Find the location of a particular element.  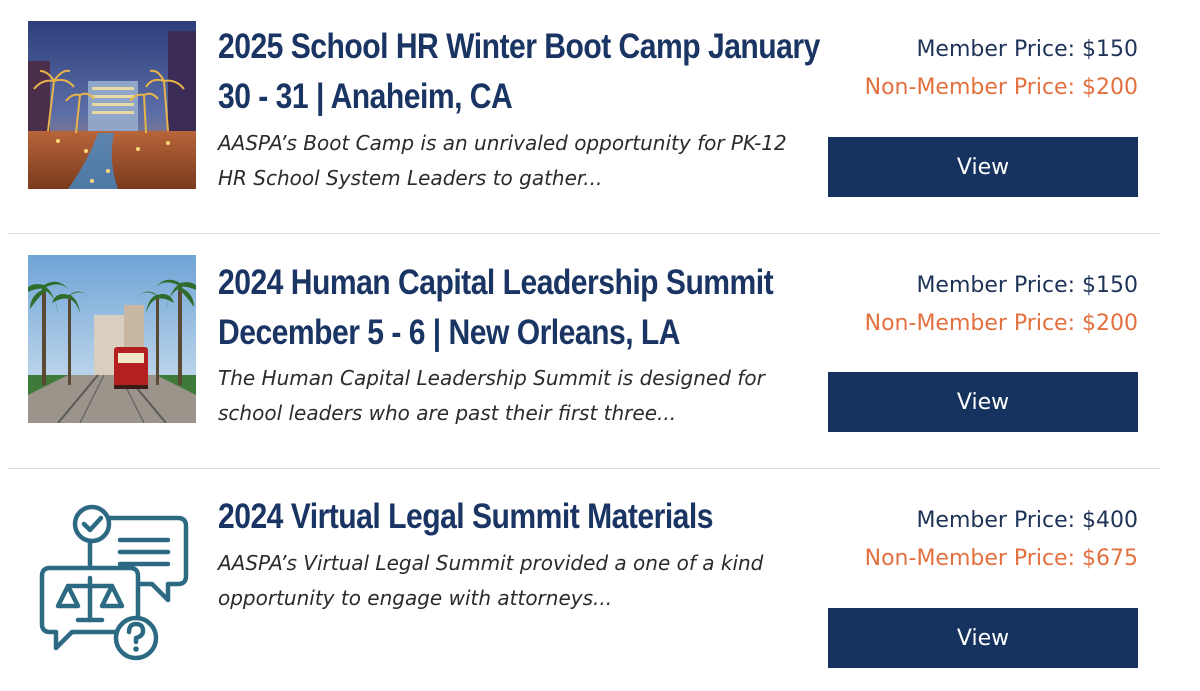

anaheim-plaza-image is located at coordinates (112, 105).